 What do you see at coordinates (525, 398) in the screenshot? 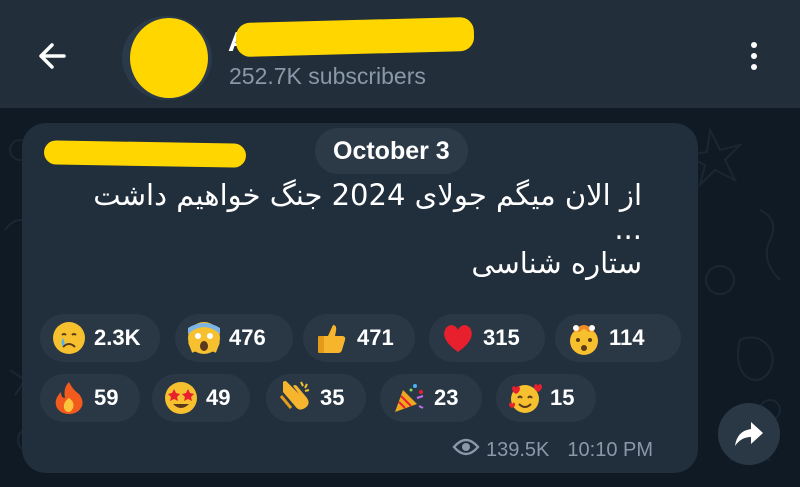
I see `smiling-face-with-hearts-icon` at bounding box center [525, 398].